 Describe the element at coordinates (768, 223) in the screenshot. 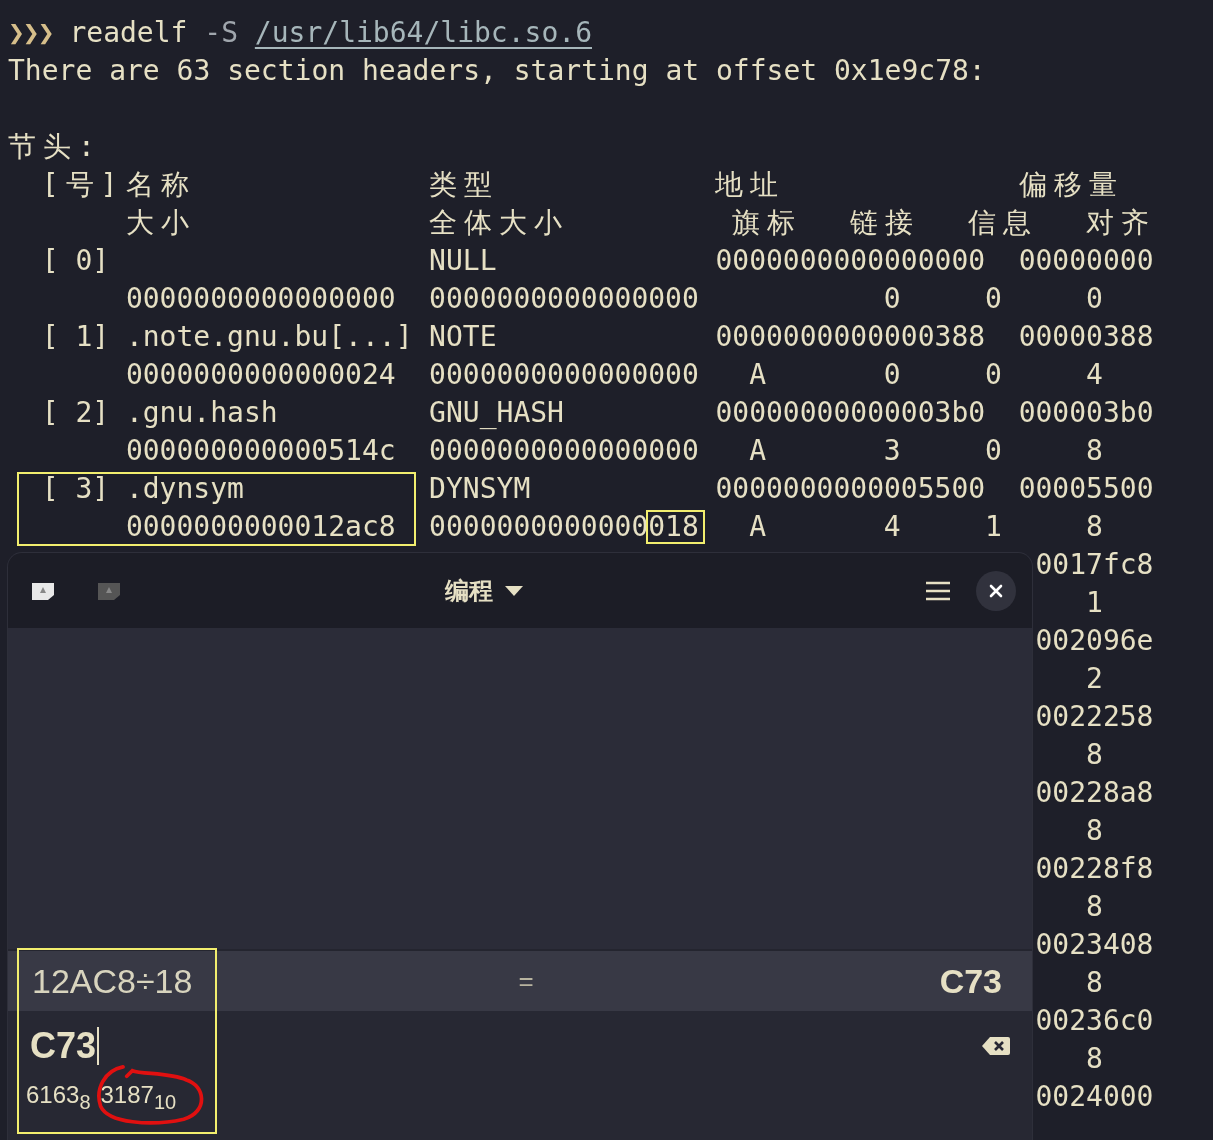

I see `column-header: 旗标` at that location.